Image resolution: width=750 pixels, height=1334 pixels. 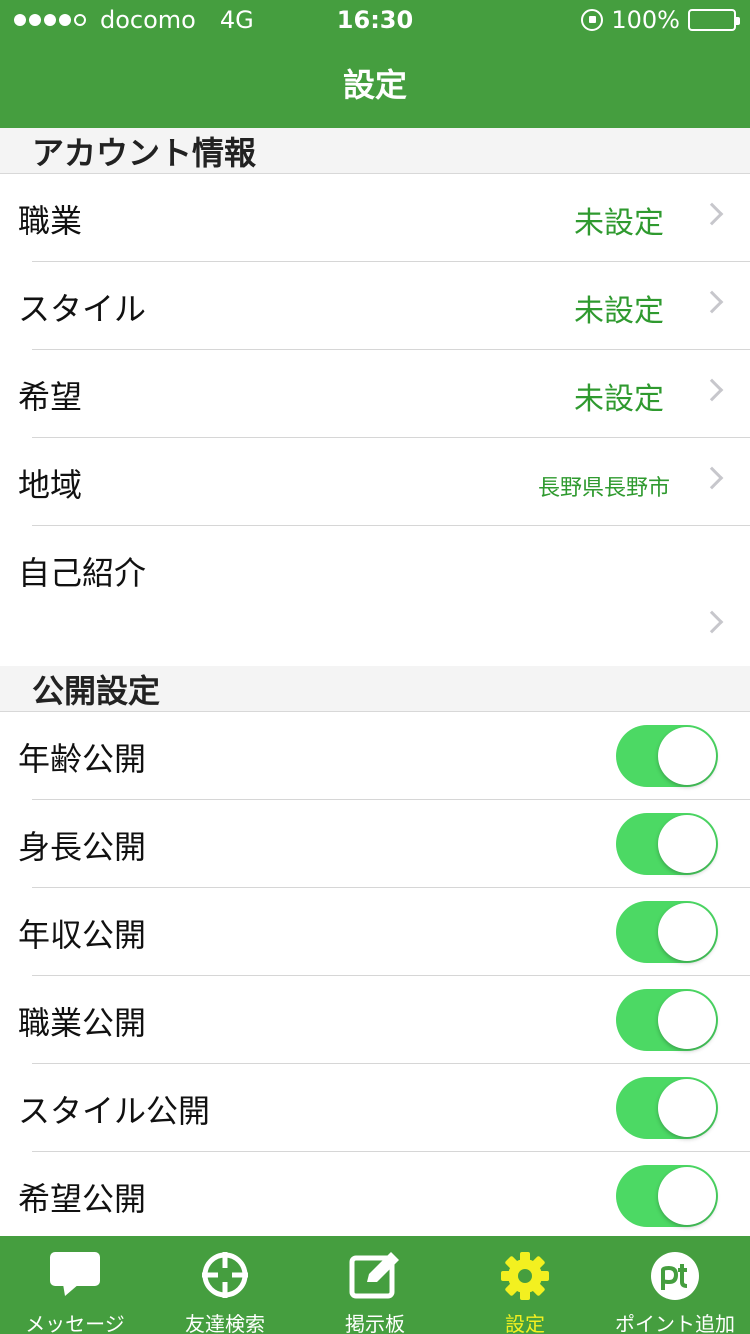 I want to click on row-preference: 希望 未設定, so click(x=375, y=394).